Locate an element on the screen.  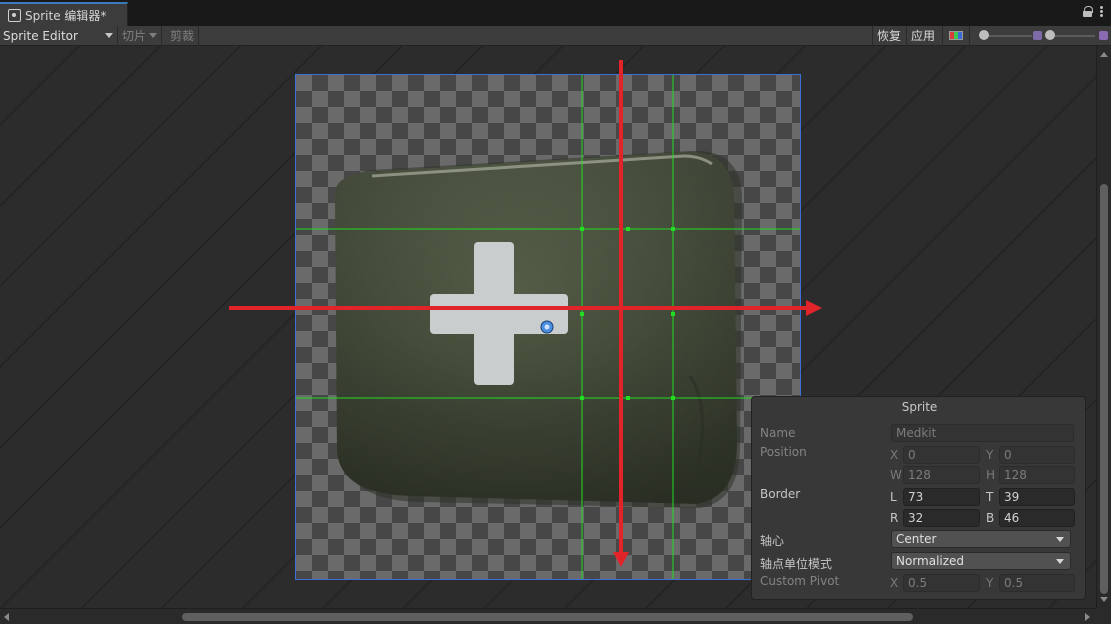
border-l-field: 73 is located at coordinates (941, 497).